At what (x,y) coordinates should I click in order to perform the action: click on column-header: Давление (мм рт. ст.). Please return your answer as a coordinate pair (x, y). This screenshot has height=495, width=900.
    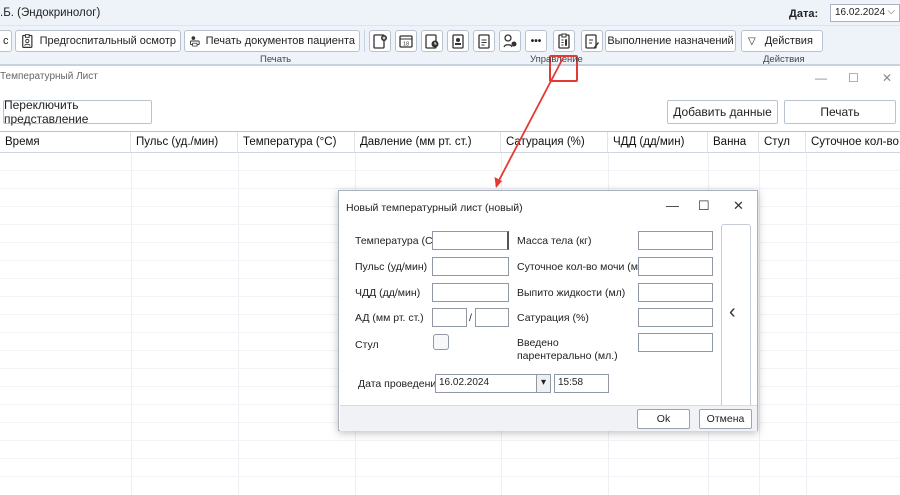
    Looking at the image, I should click on (428, 142).